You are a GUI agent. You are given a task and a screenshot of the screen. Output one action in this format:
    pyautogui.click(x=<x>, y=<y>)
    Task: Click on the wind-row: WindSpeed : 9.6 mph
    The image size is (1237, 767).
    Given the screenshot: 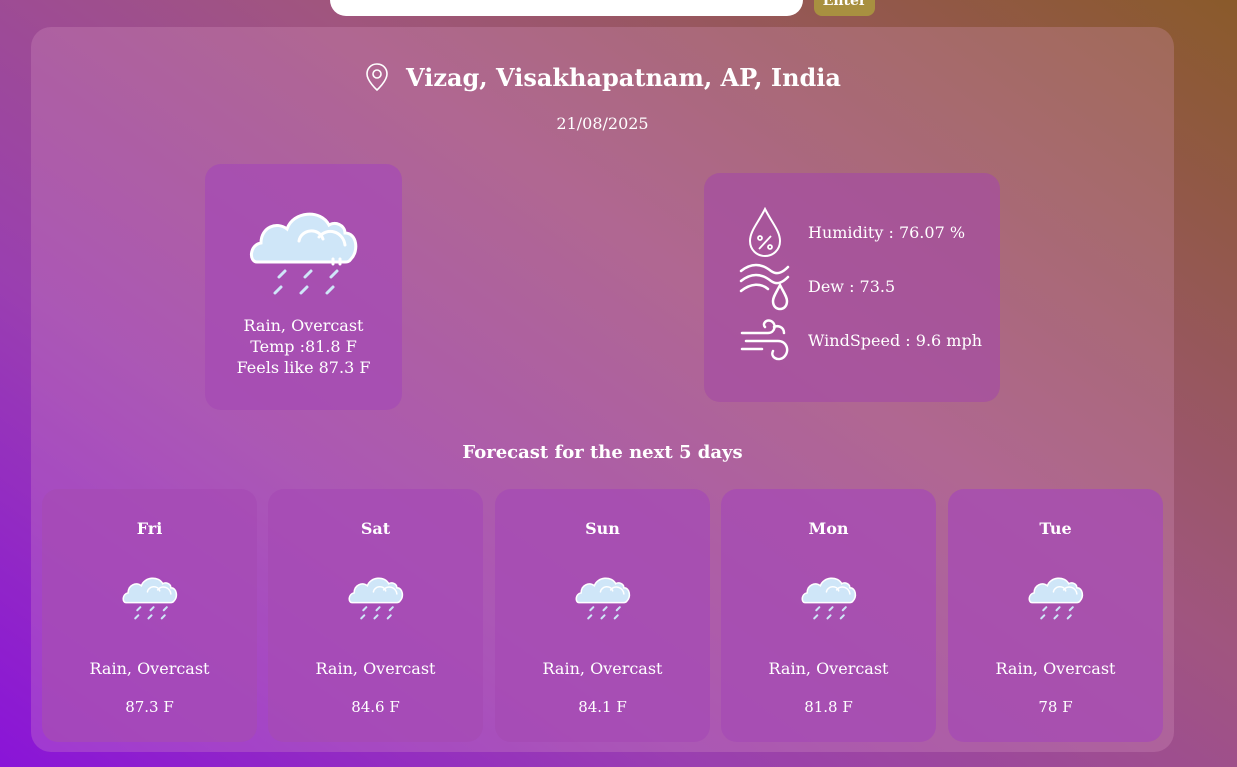 What is the action you would take?
    pyautogui.click(x=860, y=340)
    